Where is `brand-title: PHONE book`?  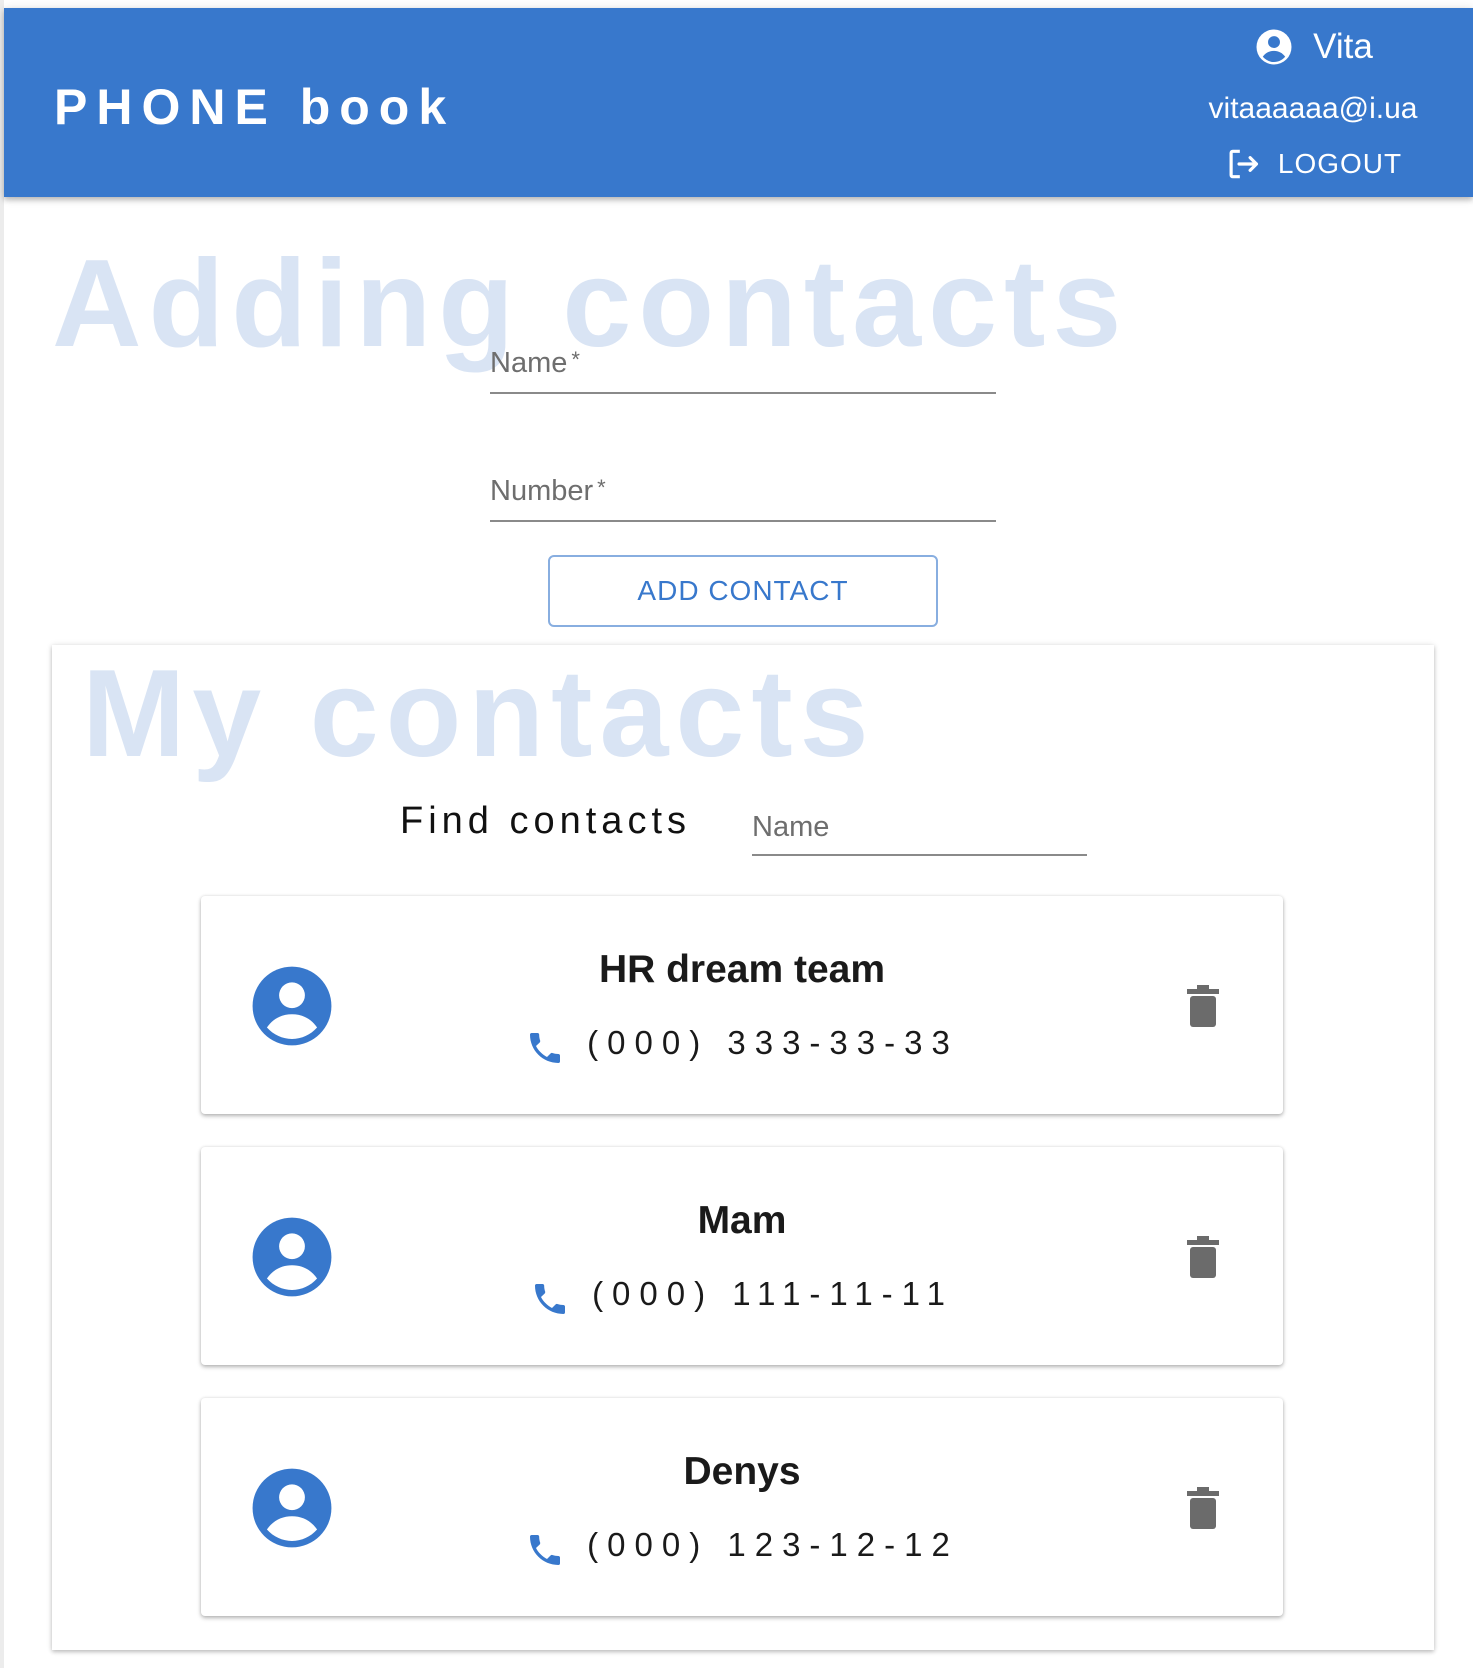 brand-title: PHONE book is located at coordinates (255, 107).